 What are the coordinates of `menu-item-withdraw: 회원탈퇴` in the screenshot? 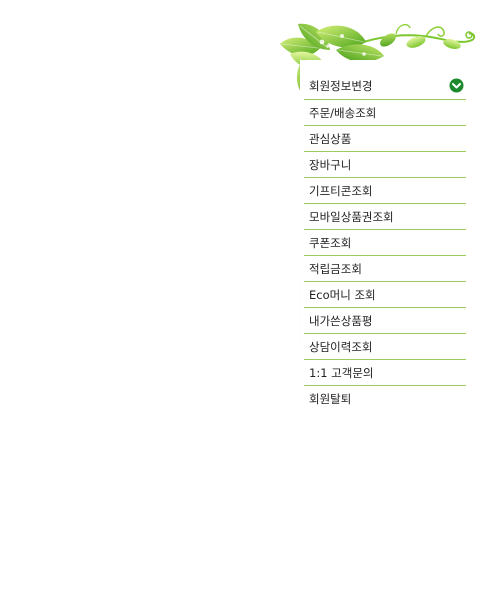 It's located at (385, 398).